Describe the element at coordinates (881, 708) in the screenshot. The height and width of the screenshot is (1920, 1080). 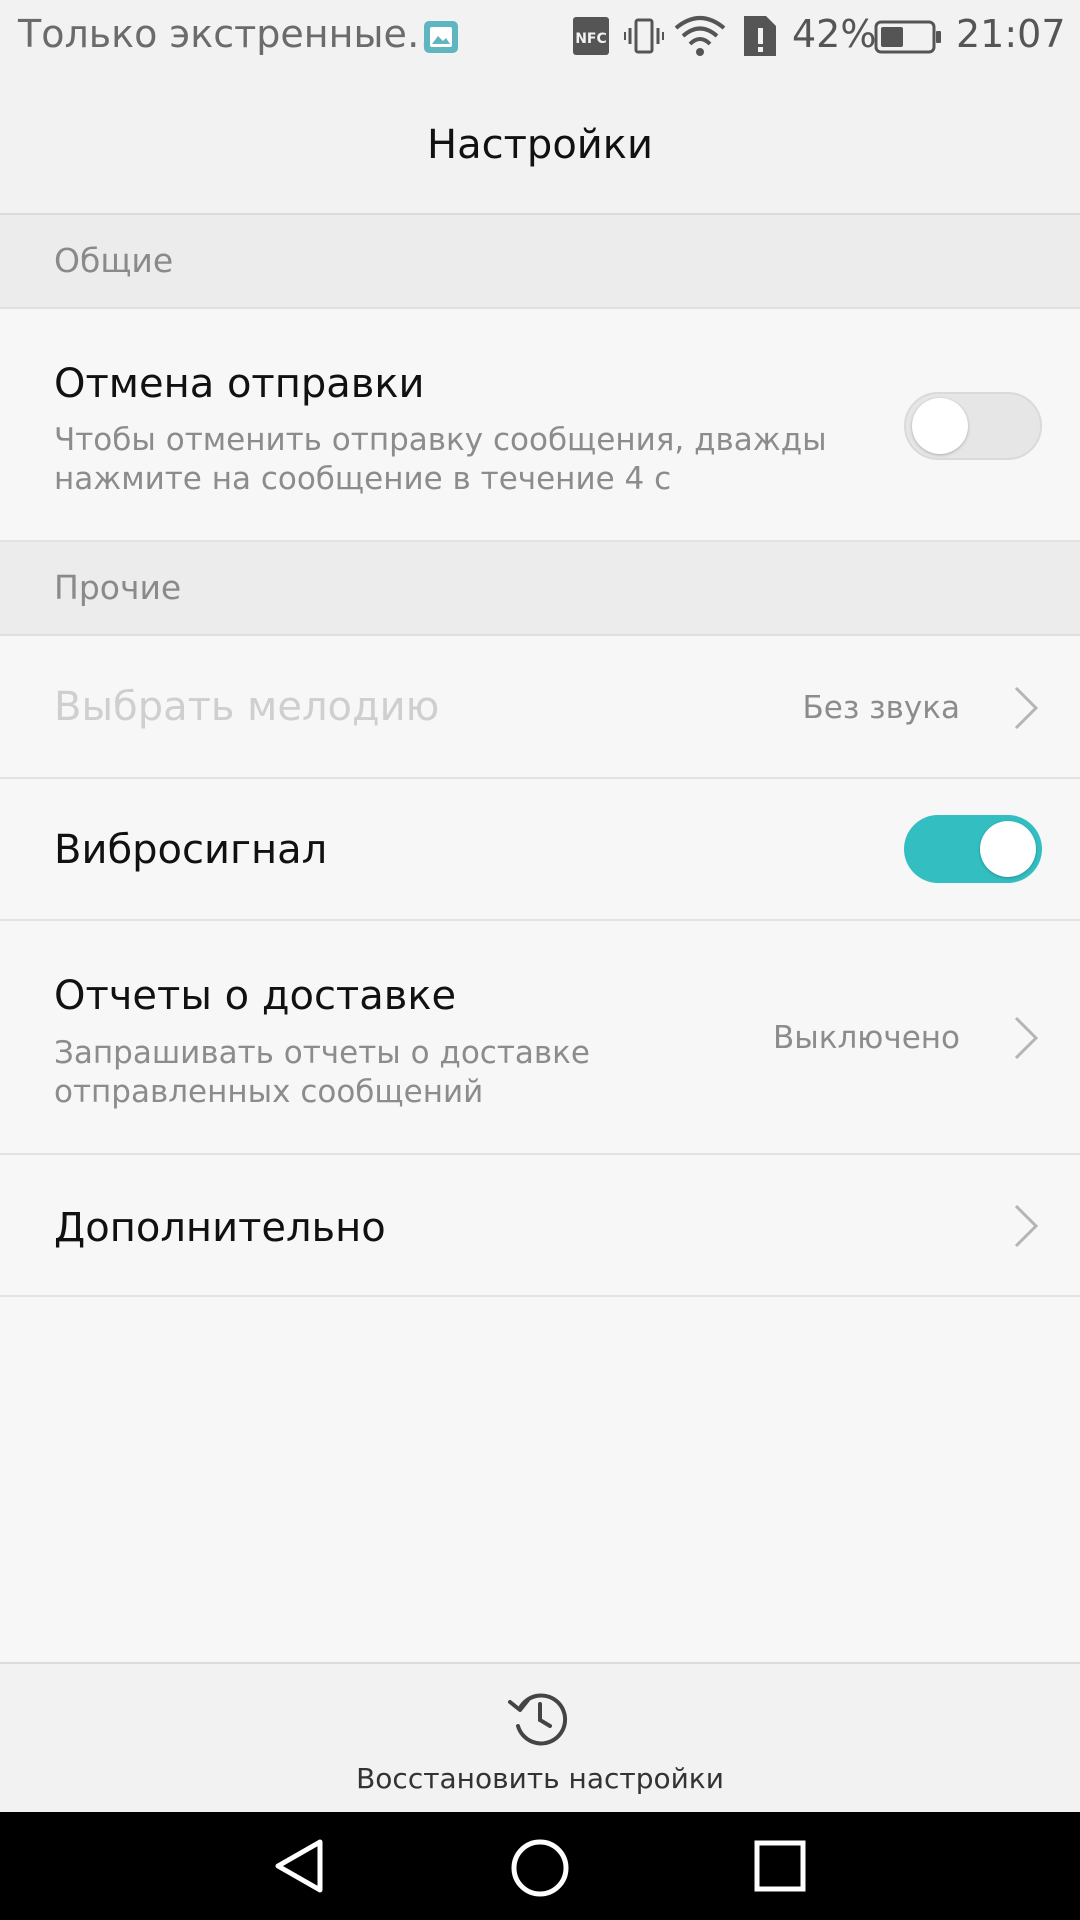
I see `setting-value: Без звука` at that location.